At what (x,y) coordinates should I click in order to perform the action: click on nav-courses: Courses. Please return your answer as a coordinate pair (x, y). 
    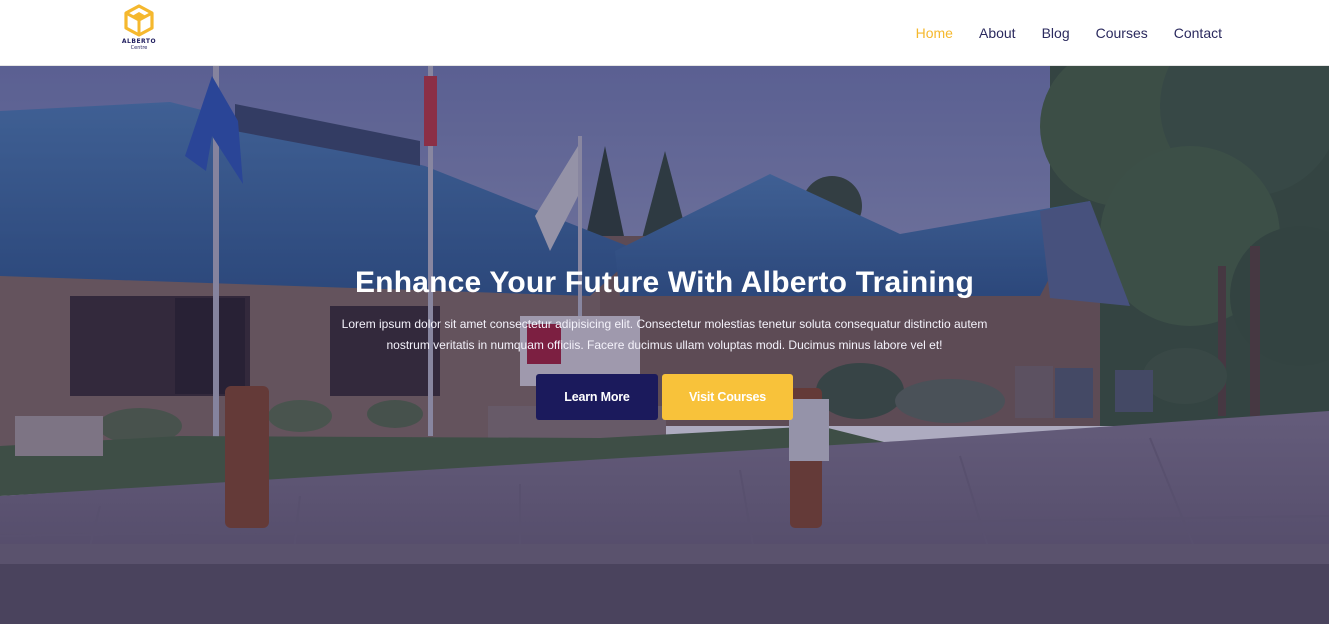
    Looking at the image, I should click on (1122, 33).